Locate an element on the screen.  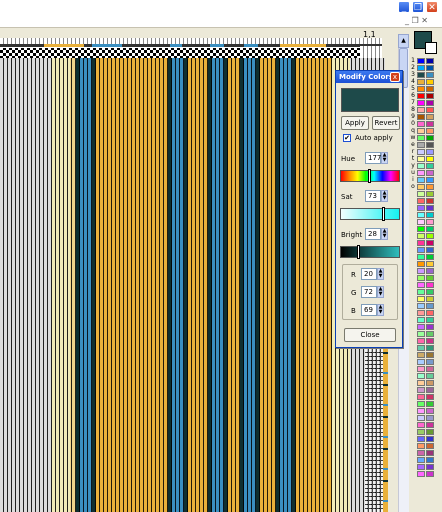
g-spinner: ▲ ▼ is located at coordinates (380, 292).